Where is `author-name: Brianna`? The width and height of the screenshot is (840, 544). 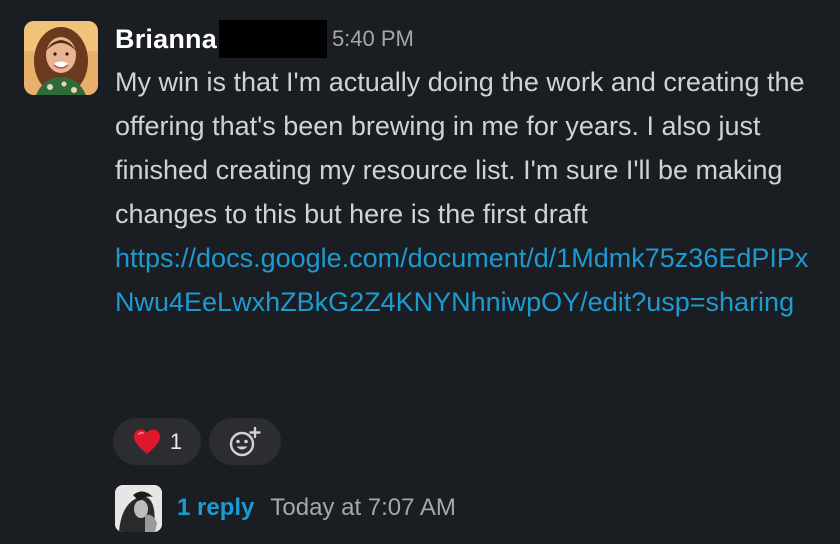 author-name: Brianna is located at coordinates (166, 39).